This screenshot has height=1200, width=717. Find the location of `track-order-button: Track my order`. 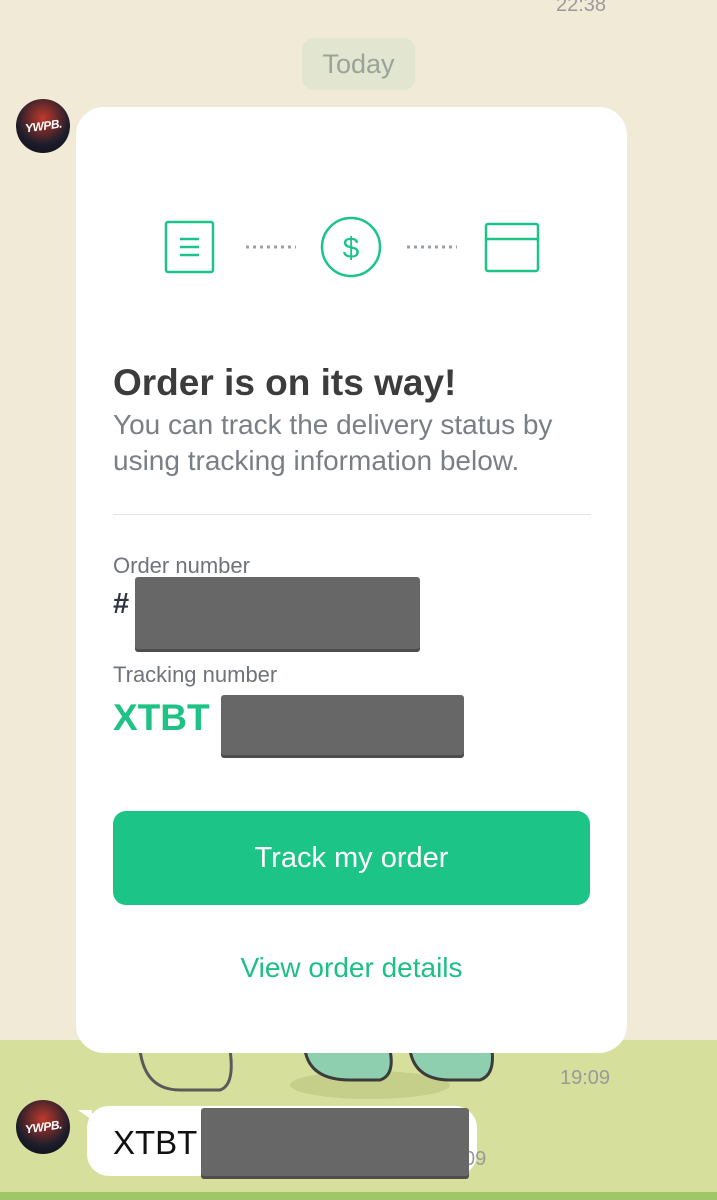

track-order-button: Track my order is located at coordinates (351, 858).